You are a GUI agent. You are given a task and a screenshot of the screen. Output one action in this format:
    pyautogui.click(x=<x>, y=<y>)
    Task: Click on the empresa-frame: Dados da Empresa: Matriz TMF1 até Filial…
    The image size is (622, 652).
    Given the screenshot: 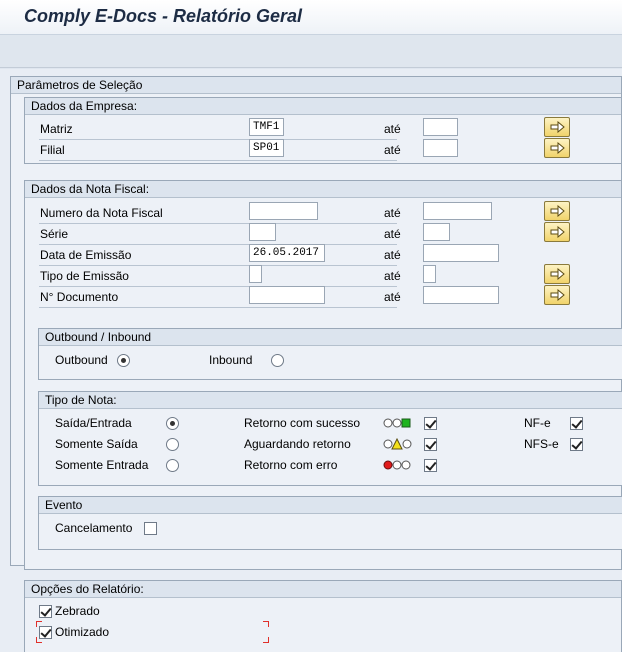 What is the action you would take?
    pyautogui.click(x=323, y=130)
    